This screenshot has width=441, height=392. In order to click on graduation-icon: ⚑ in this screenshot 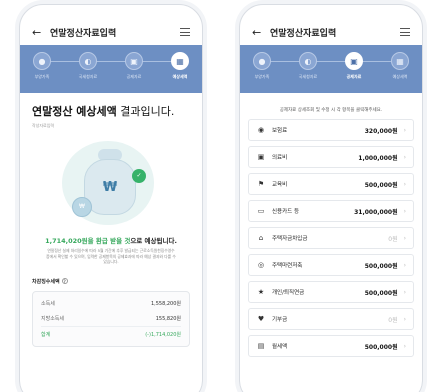, I will do `click(261, 184)`.